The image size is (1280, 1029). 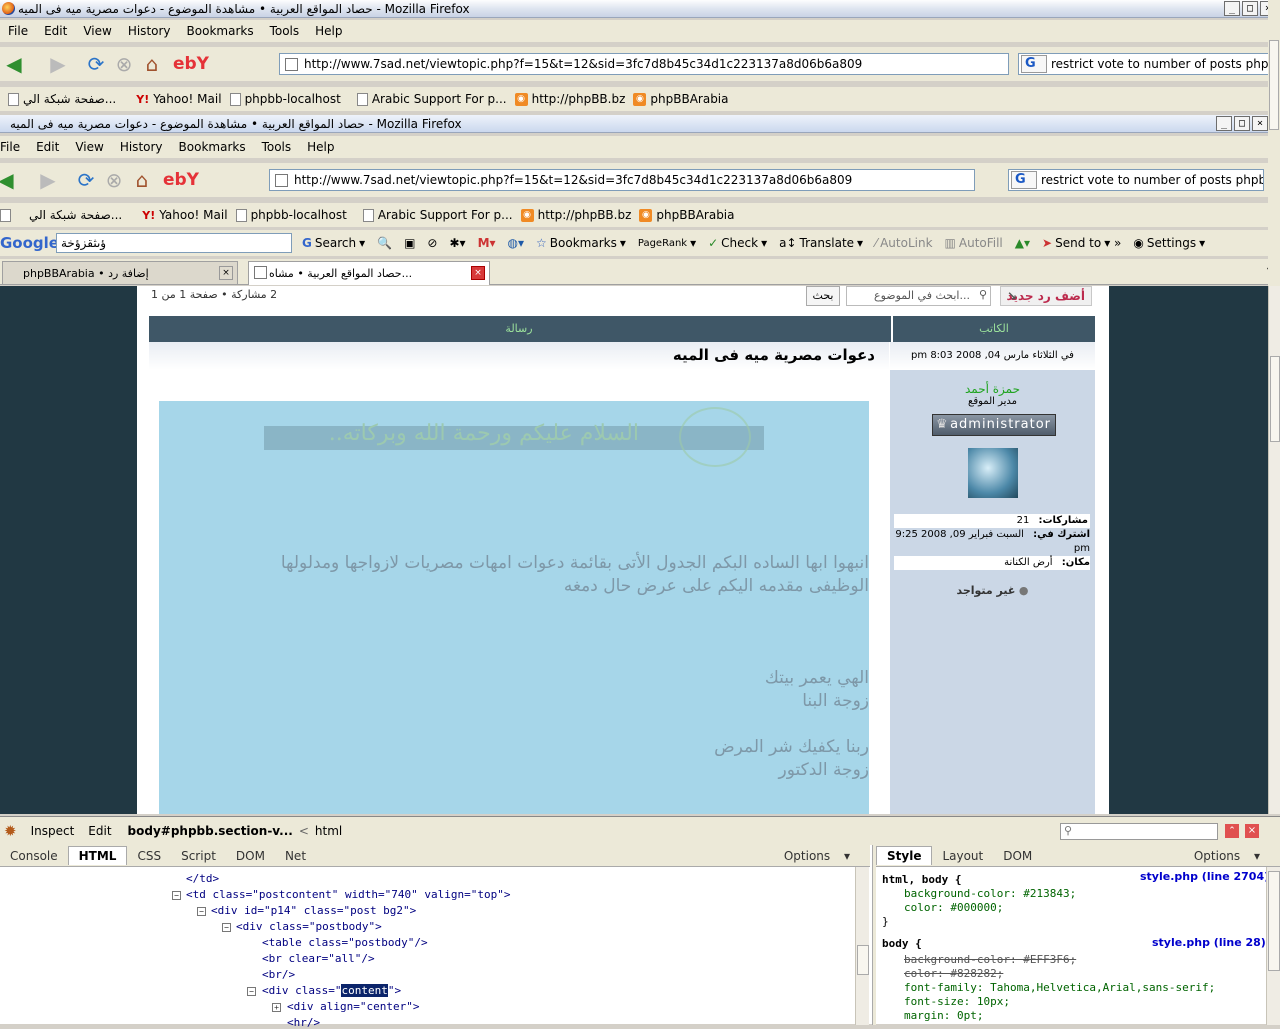 I want to click on html-line: <table class="postbody"/>, so click(x=345, y=942).